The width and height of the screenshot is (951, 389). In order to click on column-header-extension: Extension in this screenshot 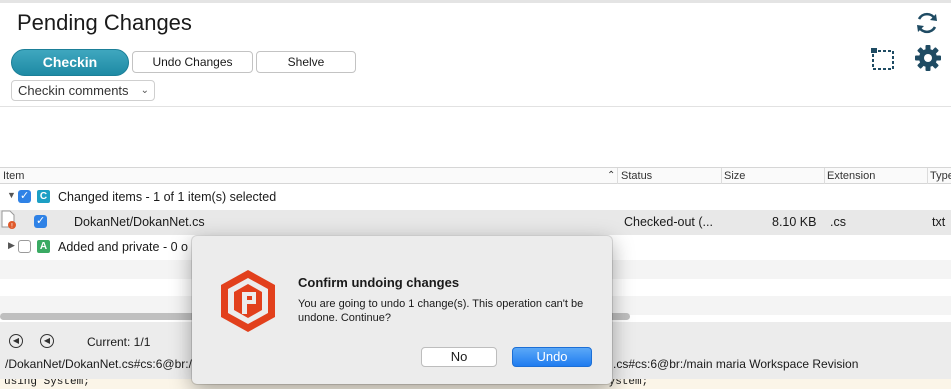, I will do `click(851, 176)`.